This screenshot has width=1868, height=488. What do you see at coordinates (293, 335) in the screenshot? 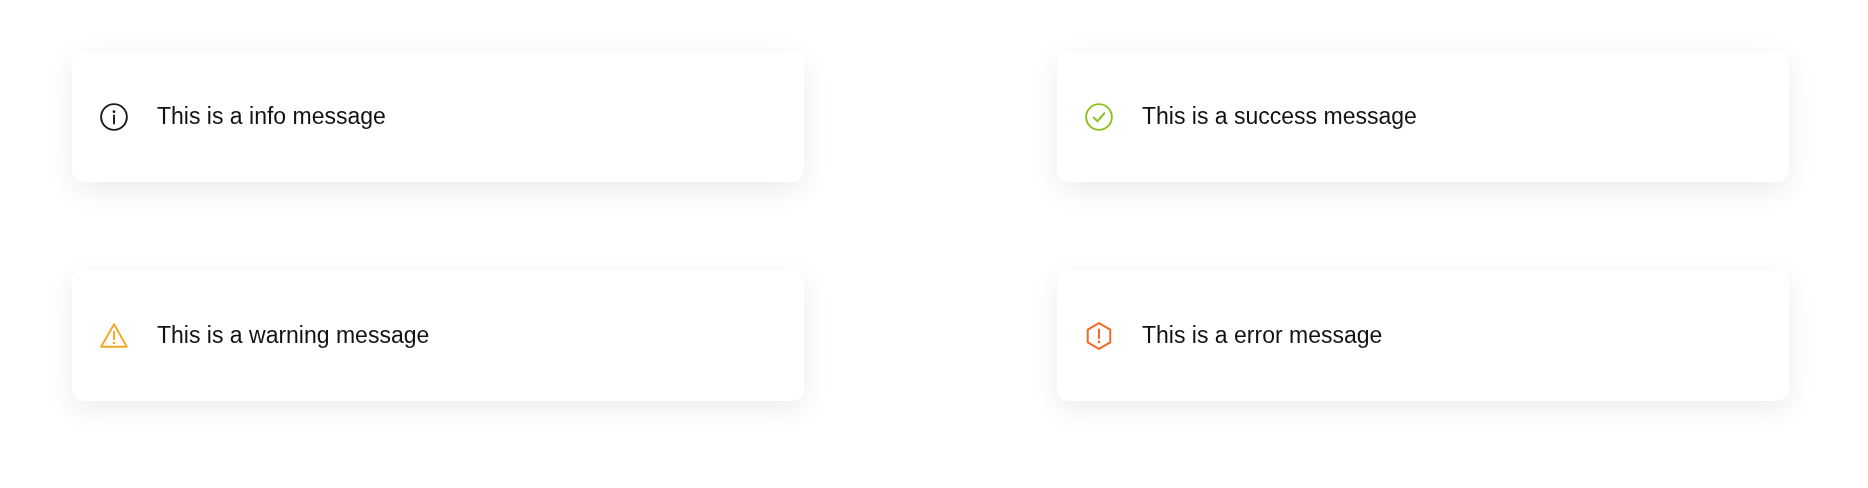
I see `message-text: This is a warning message` at bounding box center [293, 335].